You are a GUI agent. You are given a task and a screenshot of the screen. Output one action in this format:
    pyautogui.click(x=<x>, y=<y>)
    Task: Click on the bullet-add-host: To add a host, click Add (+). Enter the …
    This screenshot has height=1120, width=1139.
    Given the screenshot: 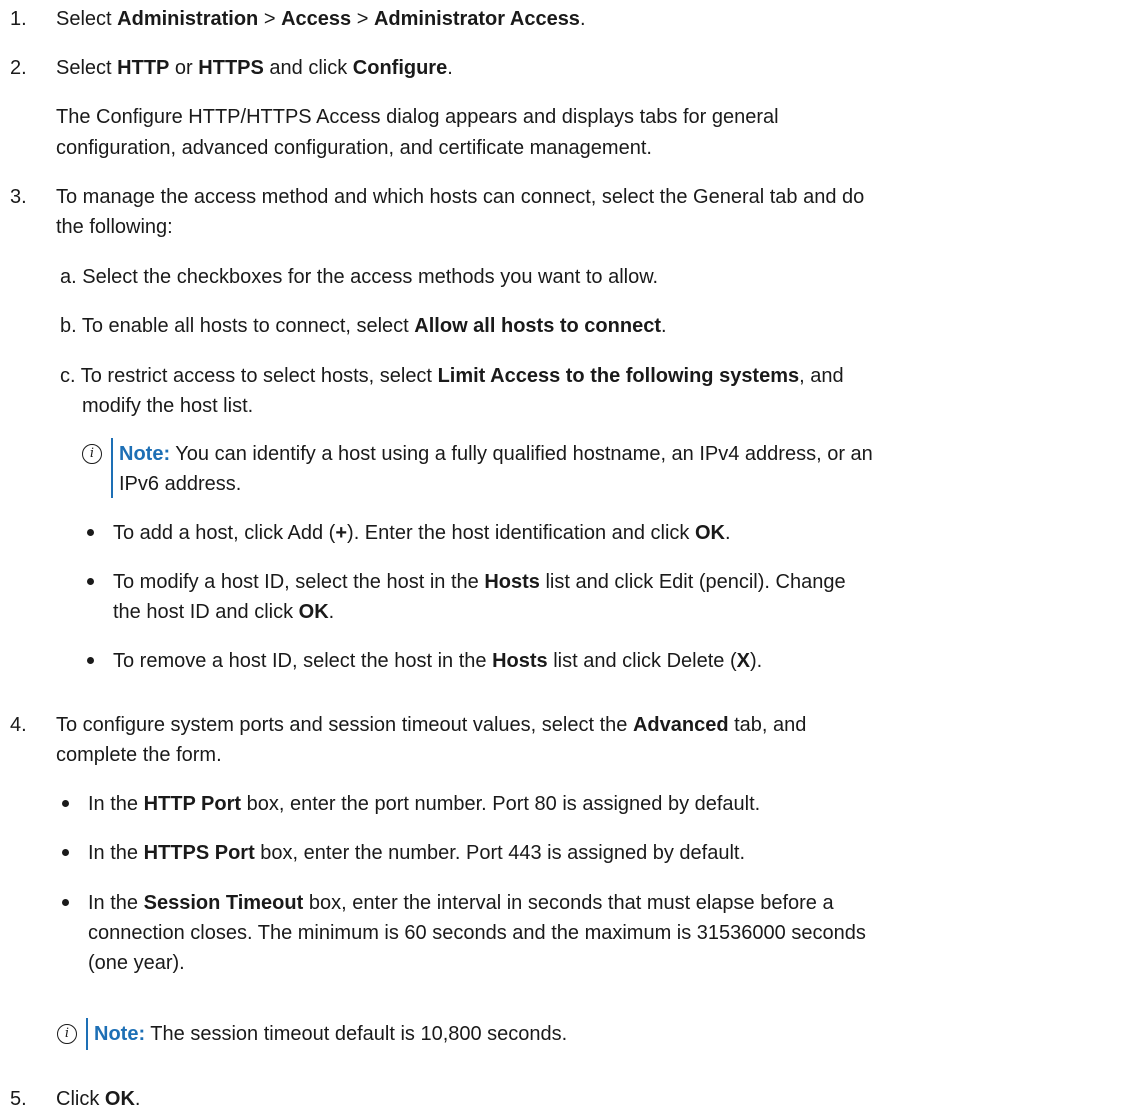 What is the action you would take?
    pyautogui.click(x=422, y=533)
    